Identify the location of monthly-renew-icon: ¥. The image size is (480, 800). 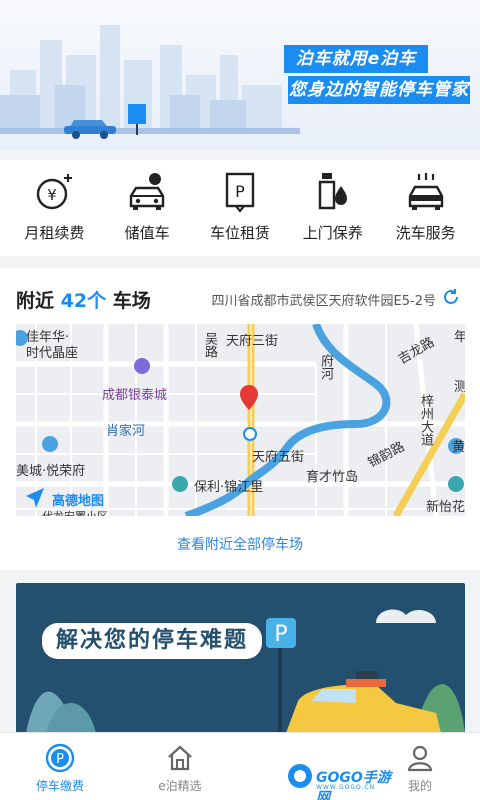
(55, 192).